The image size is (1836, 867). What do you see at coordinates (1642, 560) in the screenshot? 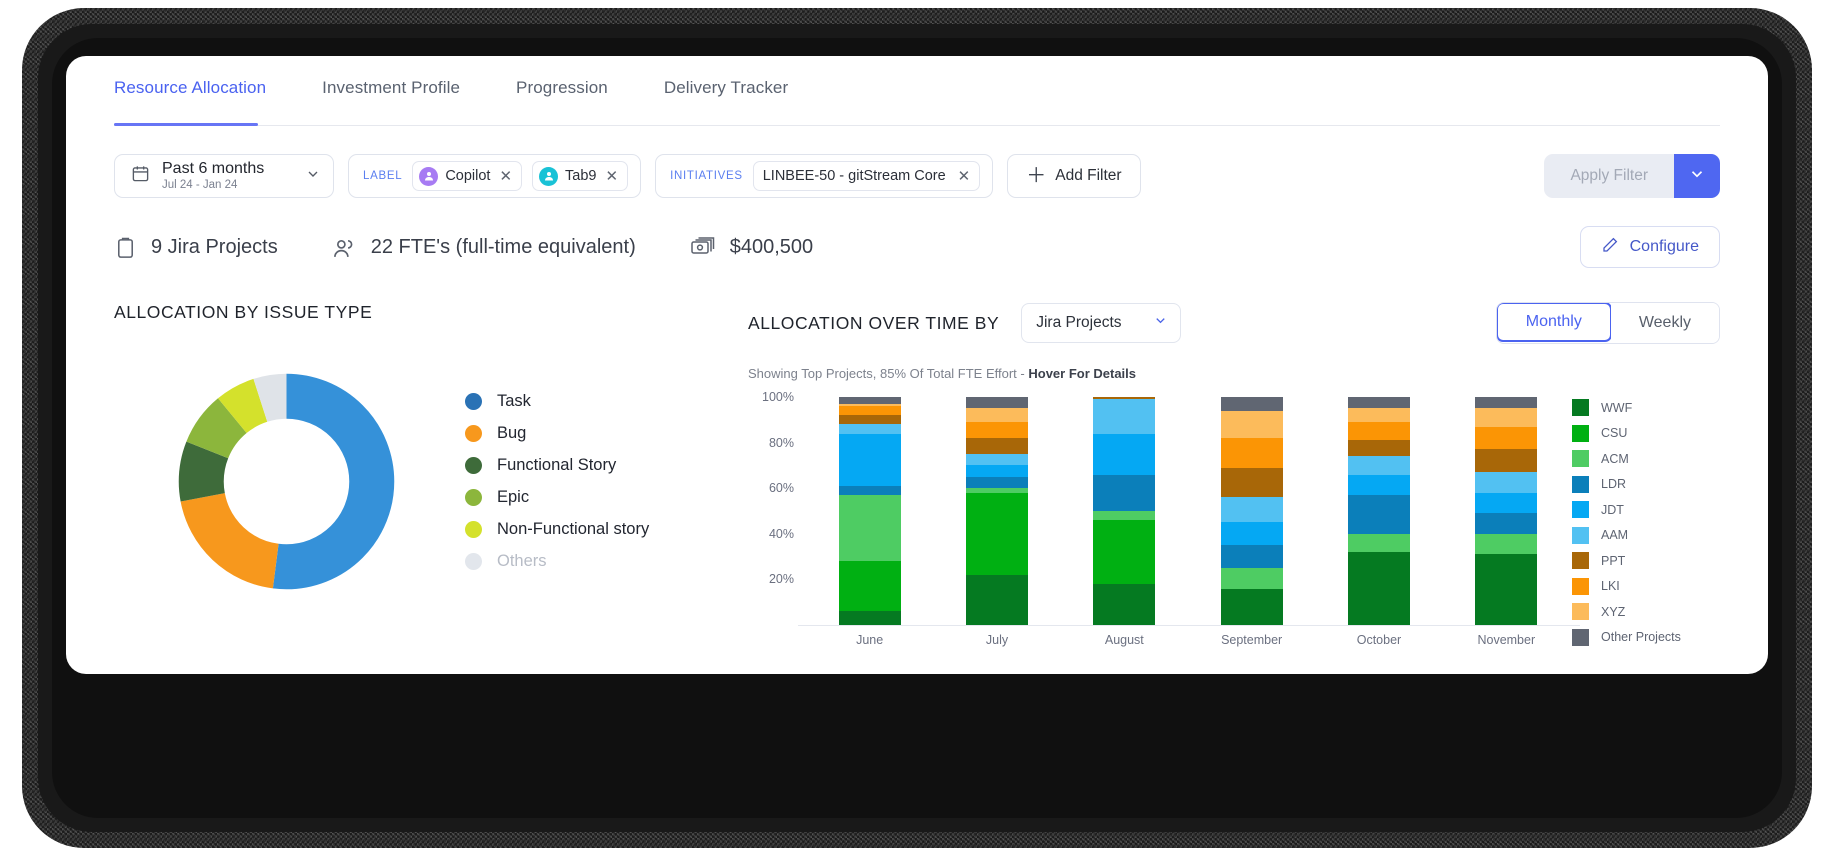
I see `bar-legend-item: PPT` at bounding box center [1642, 560].